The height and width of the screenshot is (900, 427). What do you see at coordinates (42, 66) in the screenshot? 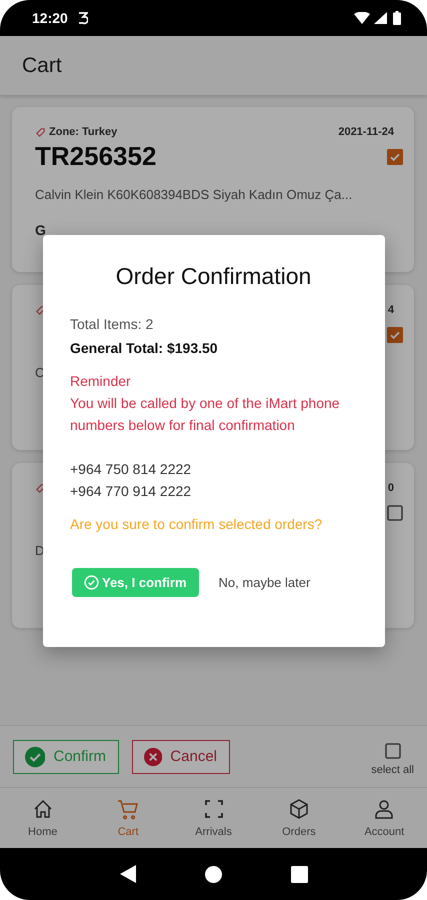
I see `page-title: Cart` at bounding box center [42, 66].